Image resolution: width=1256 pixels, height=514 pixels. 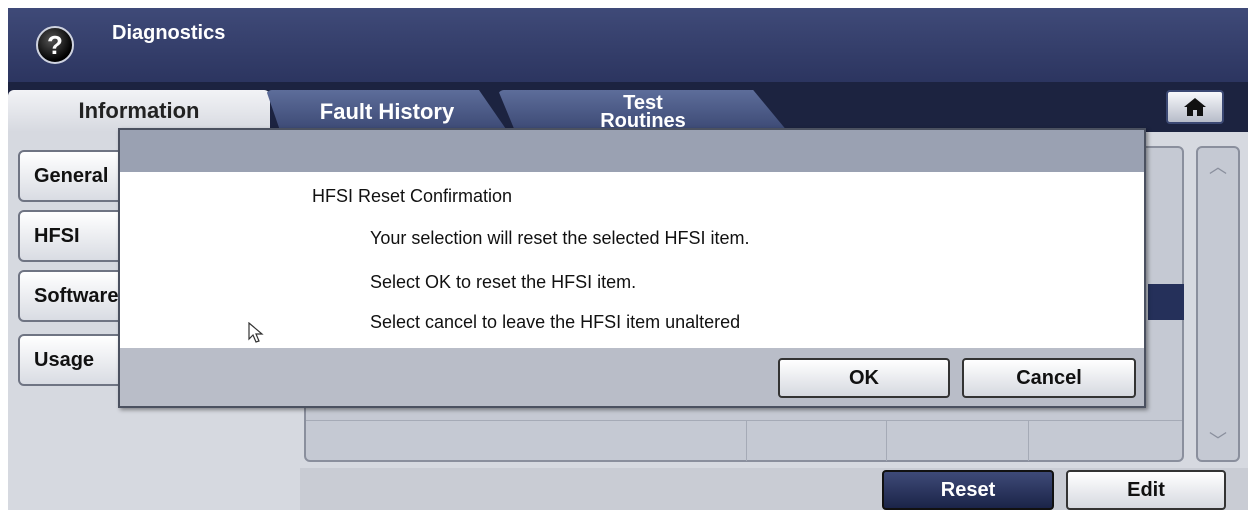 What do you see at coordinates (864, 378) in the screenshot?
I see `ok-button: OK` at bounding box center [864, 378].